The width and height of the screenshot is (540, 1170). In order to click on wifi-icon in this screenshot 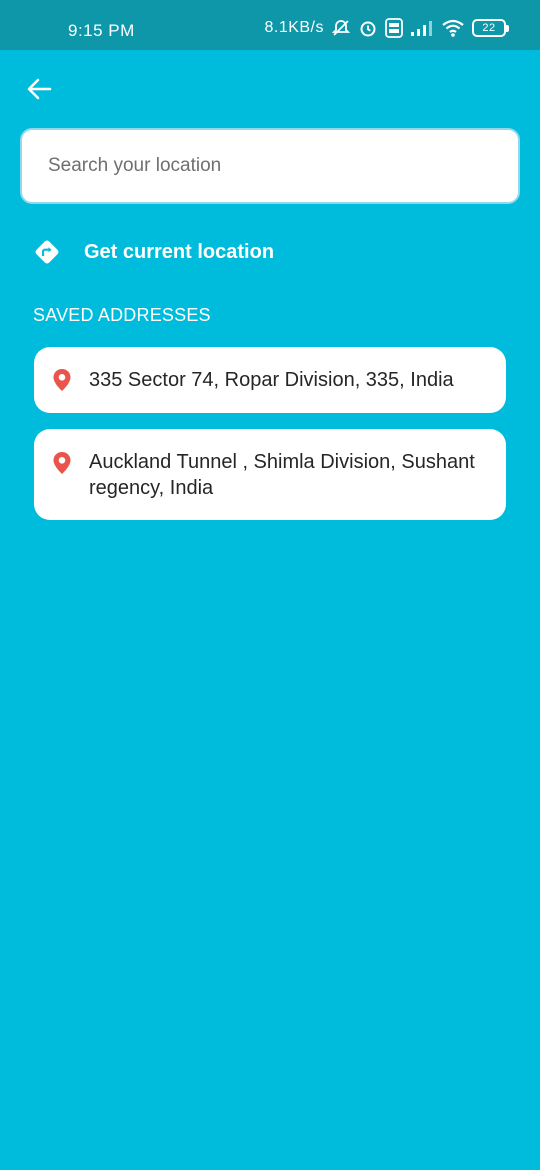, I will do `click(453, 28)`.